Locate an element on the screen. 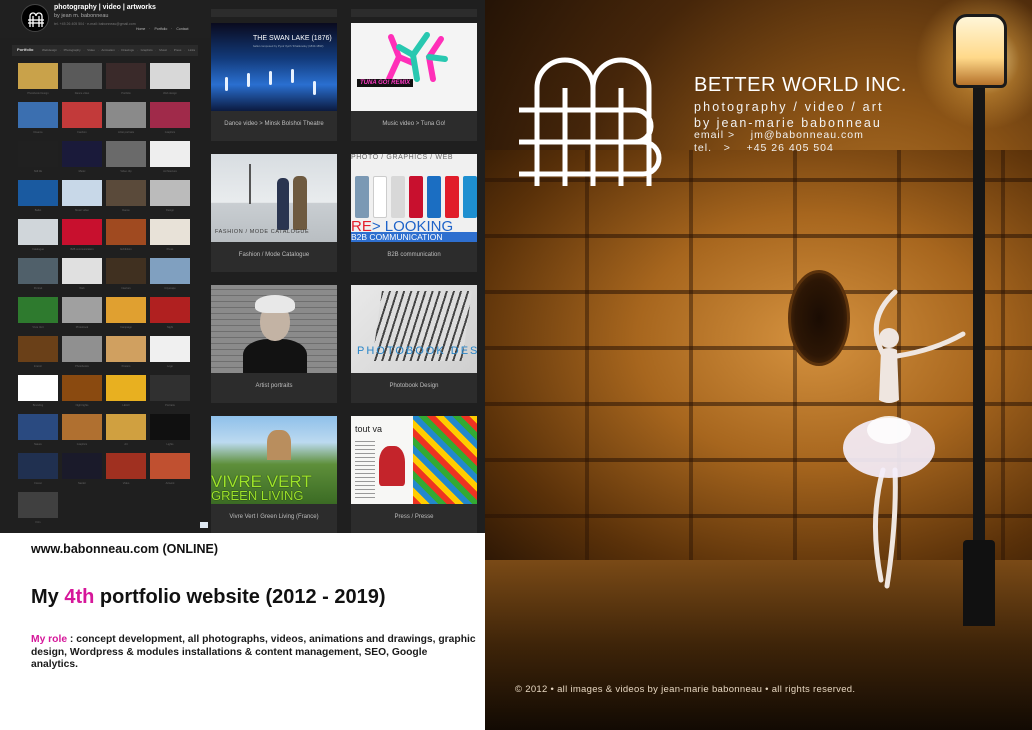 Image resolution: width=1032 pixels, height=730 pixels. brand-phone: tel. > +45 26 405 504 is located at coordinates (764, 148).